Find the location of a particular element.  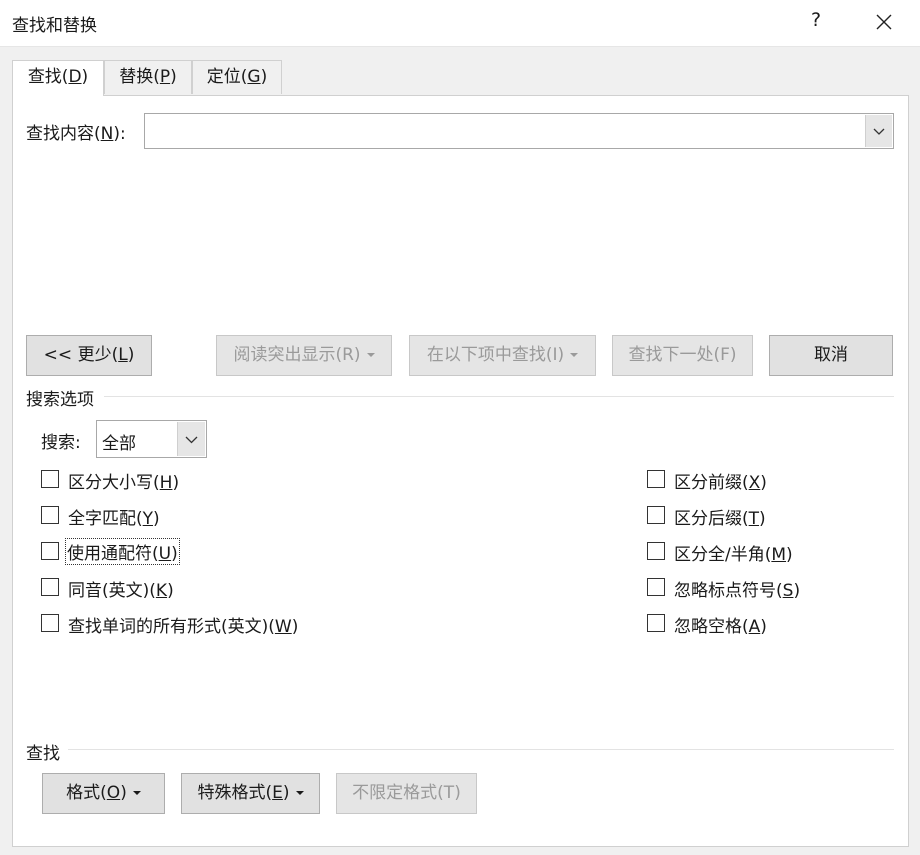

checkbox-whole-word is located at coordinates (50, 515).